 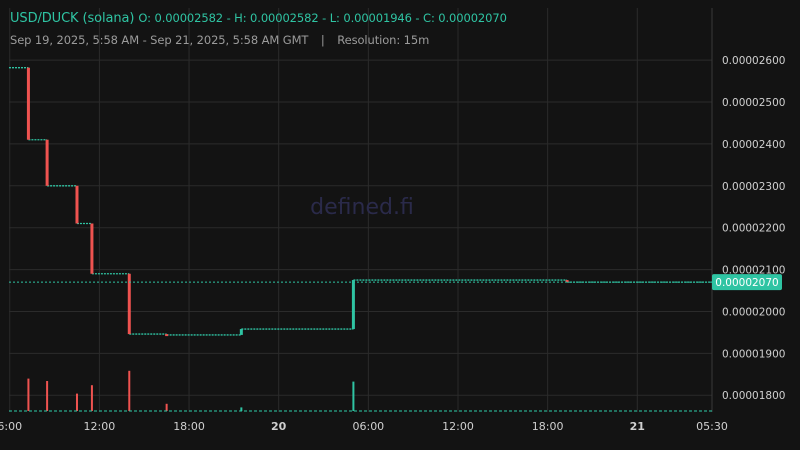 What do you see at coordinates (383, 40) in the screenshot?
I see `resolution-label: Resolution: 15m` at bounding box center [383, 40].